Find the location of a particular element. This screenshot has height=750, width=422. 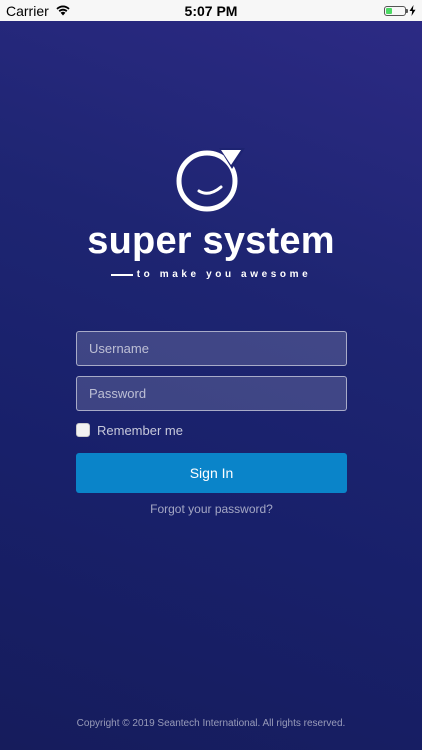

status-right is located at coordinates (400, 11).